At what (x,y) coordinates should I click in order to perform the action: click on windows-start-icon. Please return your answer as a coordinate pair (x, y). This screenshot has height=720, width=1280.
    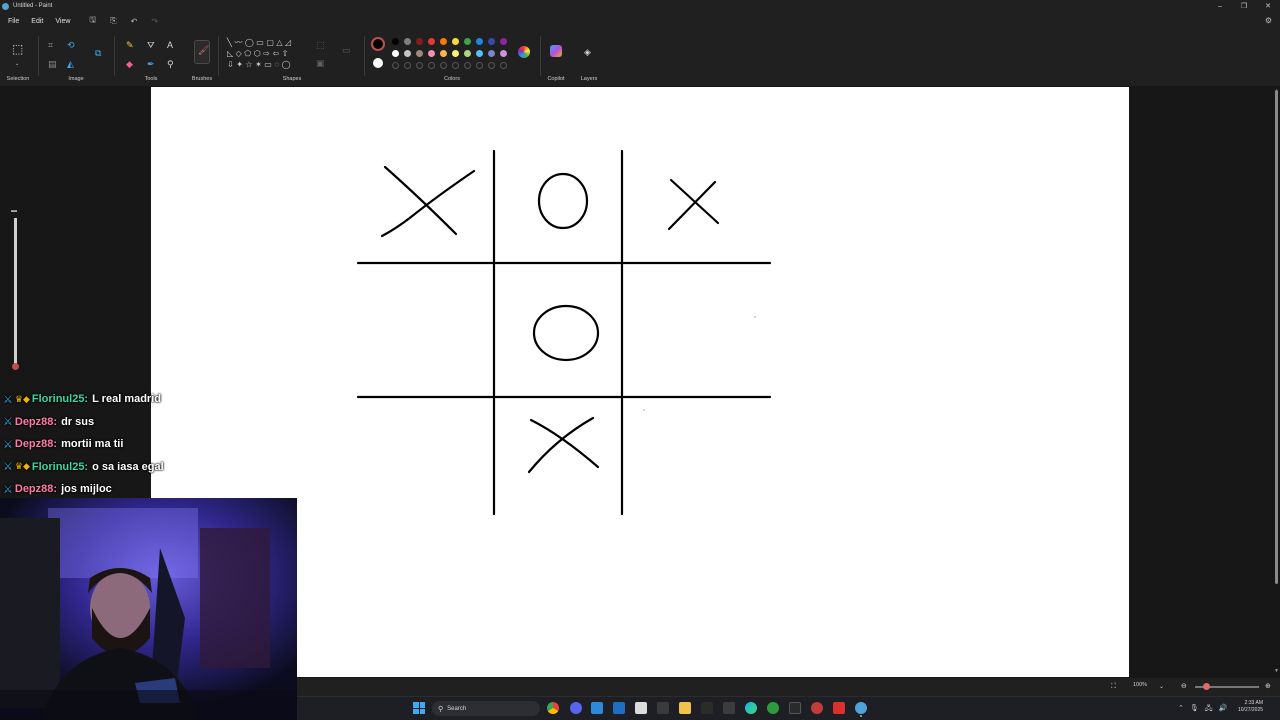
    Looking at the image, I should click on (419, 708).